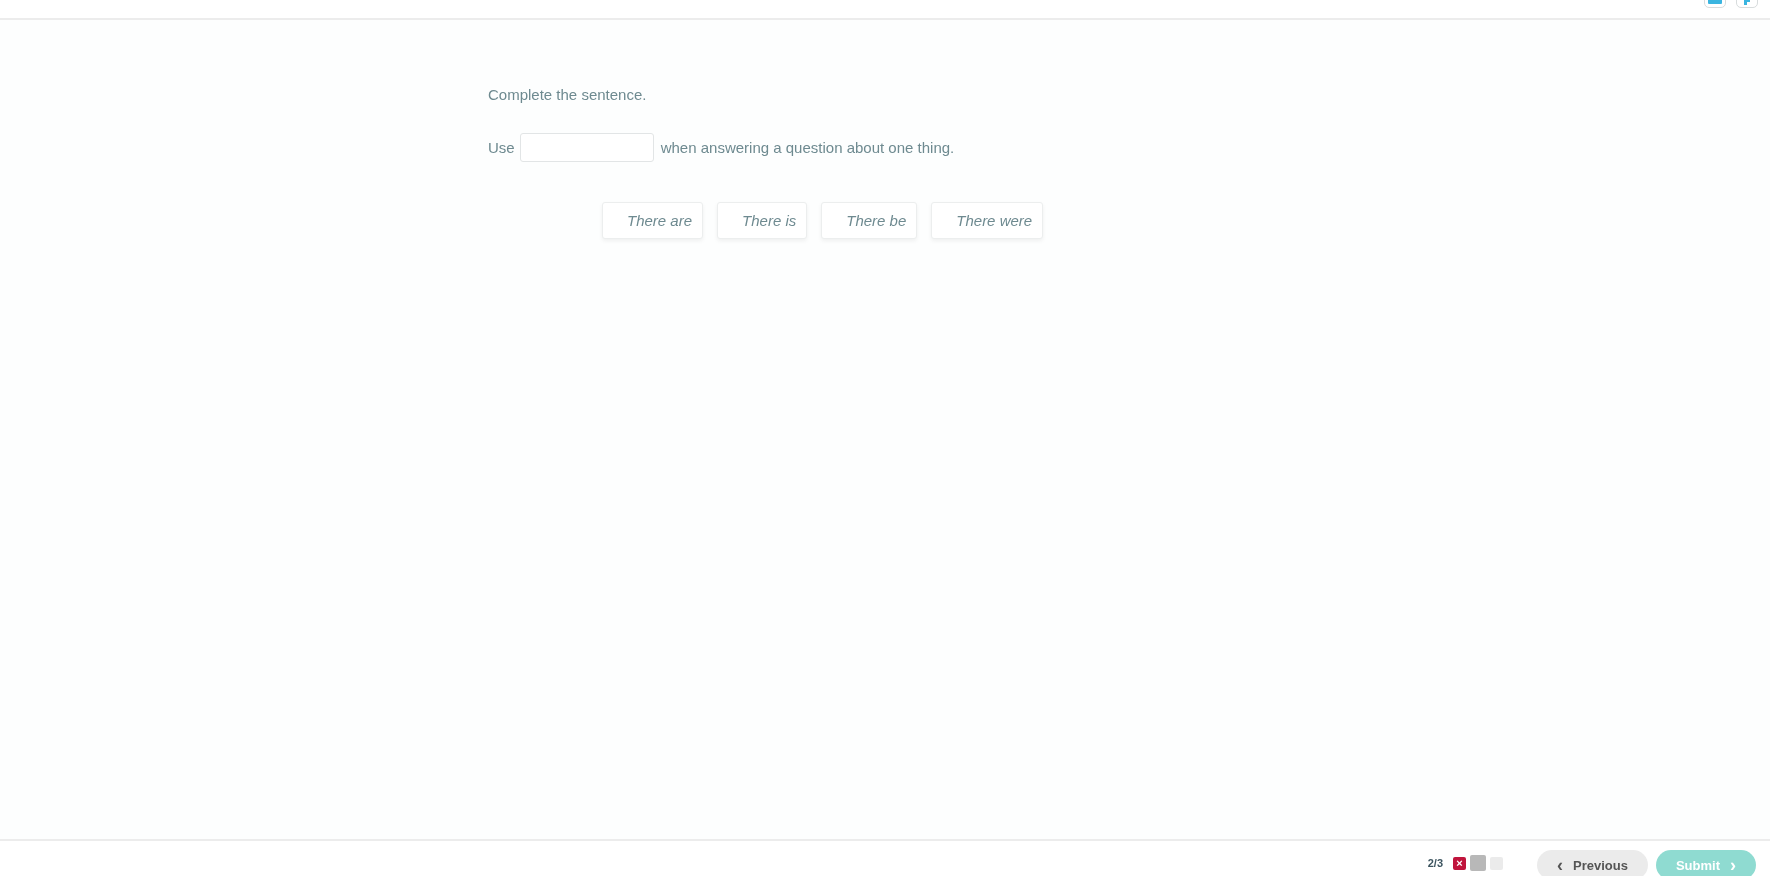 The image size is (1770, 876). What do you see at coordinates (869, 220) in the screenshot?
I see `answer-option: There be` at bounding box center [869, 220].